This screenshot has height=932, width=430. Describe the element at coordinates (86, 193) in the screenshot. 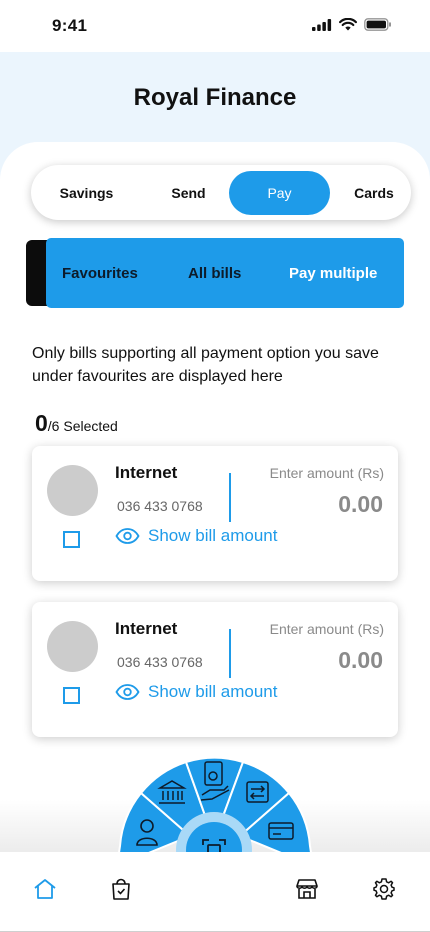

I see `tab-savings: Savings` at that location.